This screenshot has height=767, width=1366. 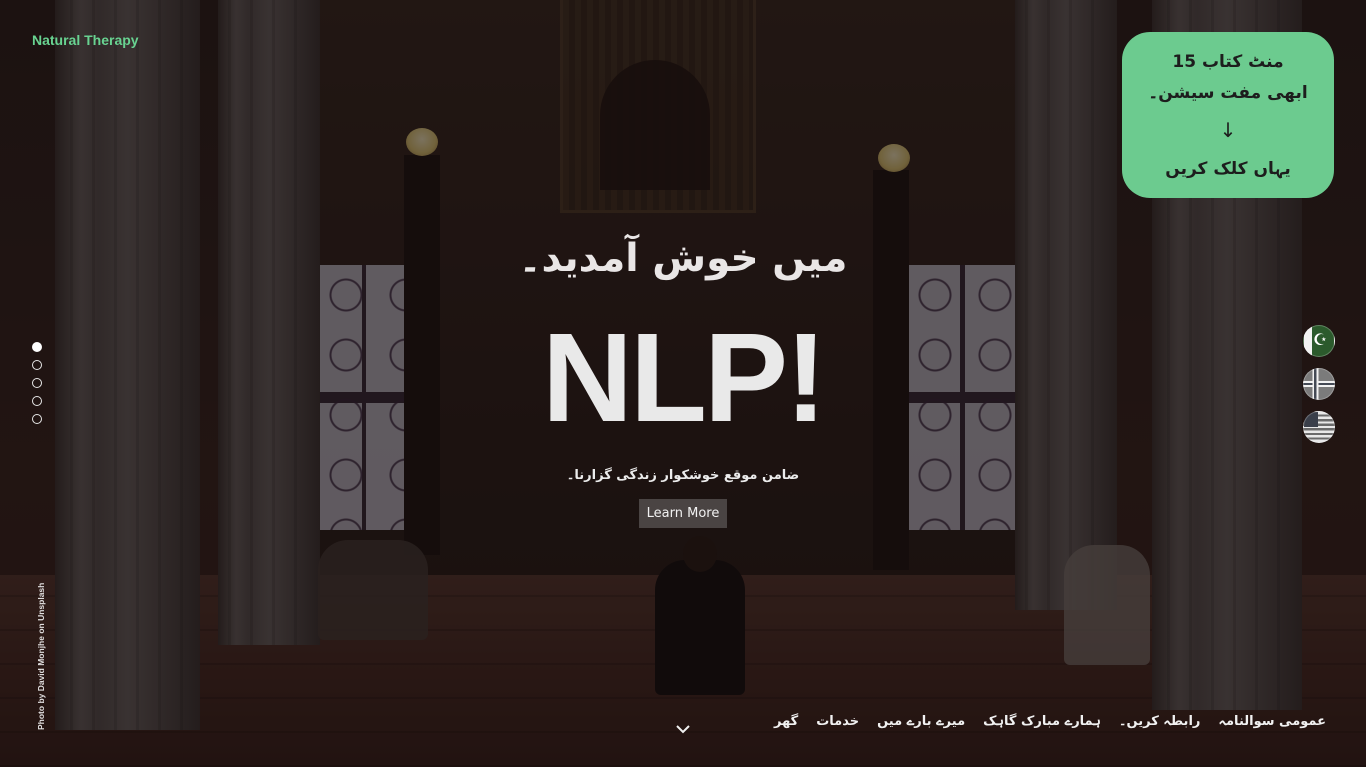 What do you see at coordinates (1159, 721) in the screenshot?
I see `nav-item-contact: رابطہ کریں۔` at bounding box center [1159, 721].